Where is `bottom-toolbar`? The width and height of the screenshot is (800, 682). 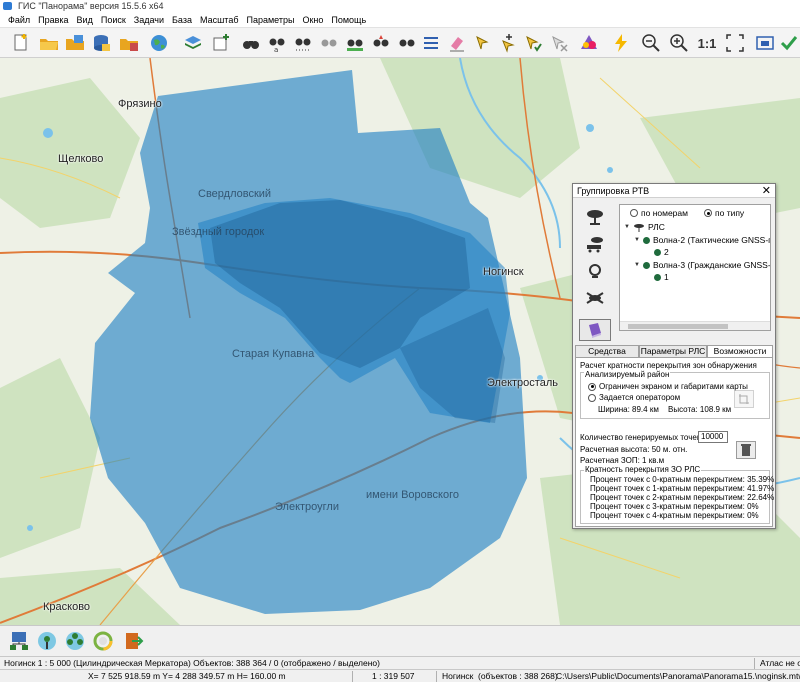 bottom-toolbar is located at coordinates (400, 640).